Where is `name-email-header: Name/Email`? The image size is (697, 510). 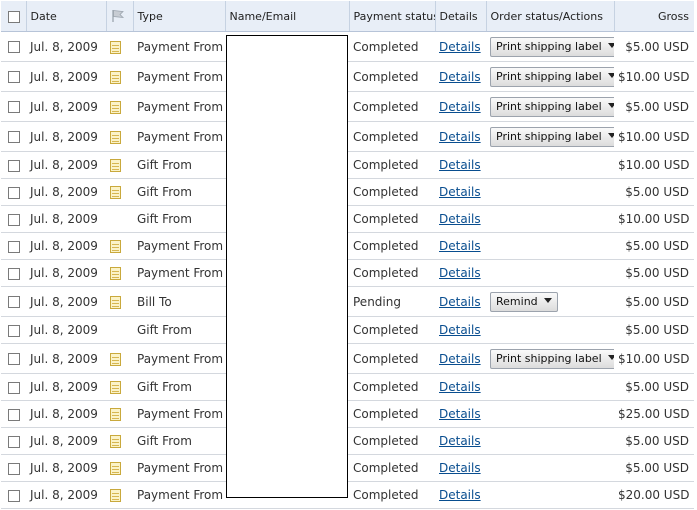
name-email-header: Name/Email is located at coordinates (287, 16).